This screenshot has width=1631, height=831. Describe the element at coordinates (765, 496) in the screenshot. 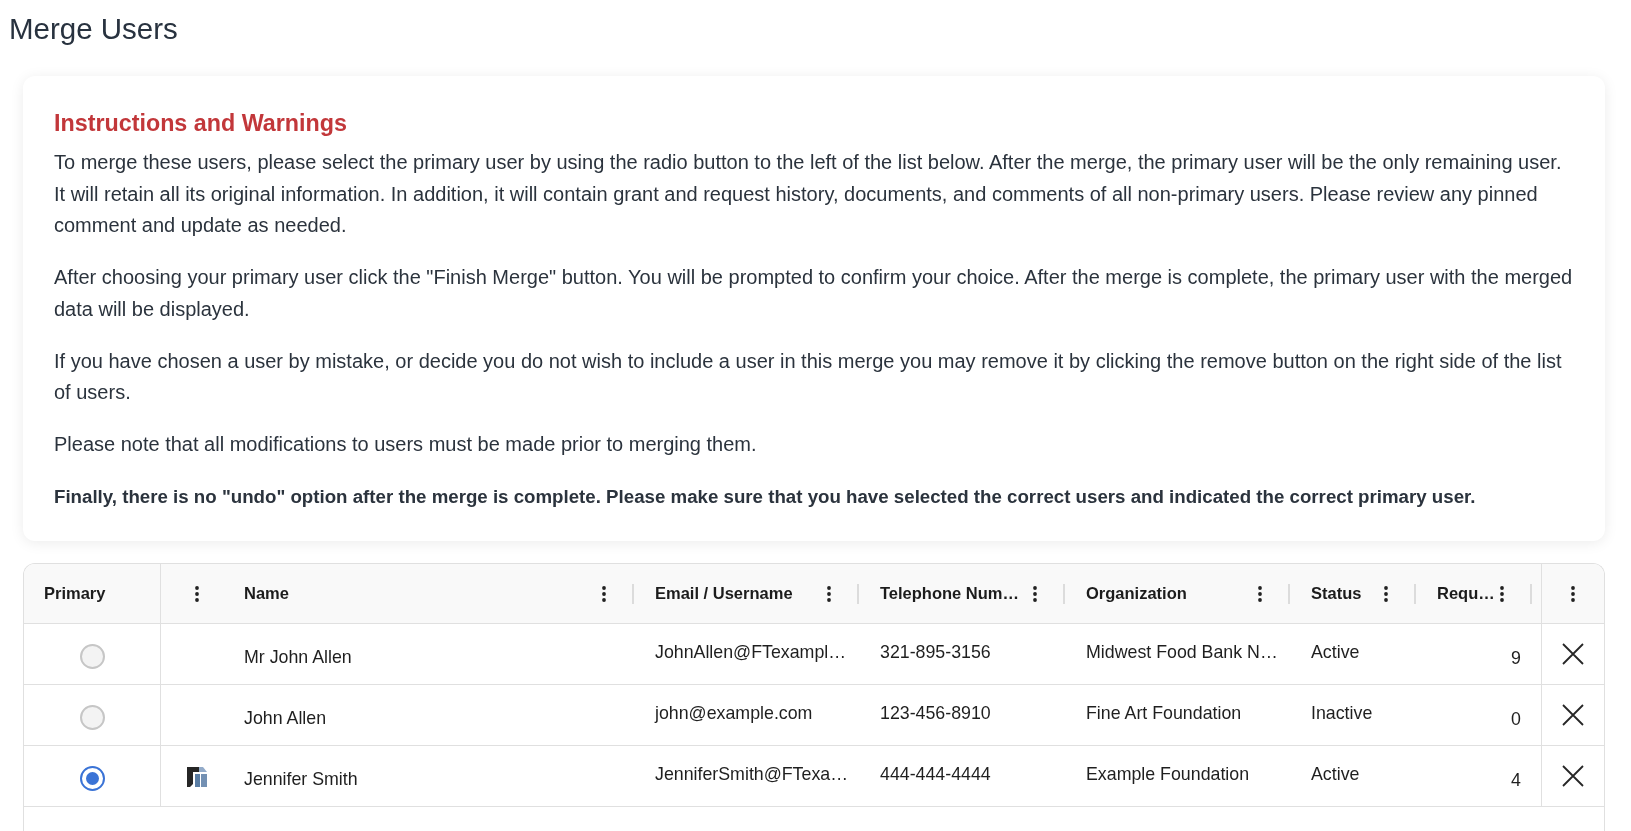

I see `instruction-text: Finally, there is no "undo" option after the merge is complete. Please make sure that you have selected the correct users and indicated the correct primary user.` at that location.